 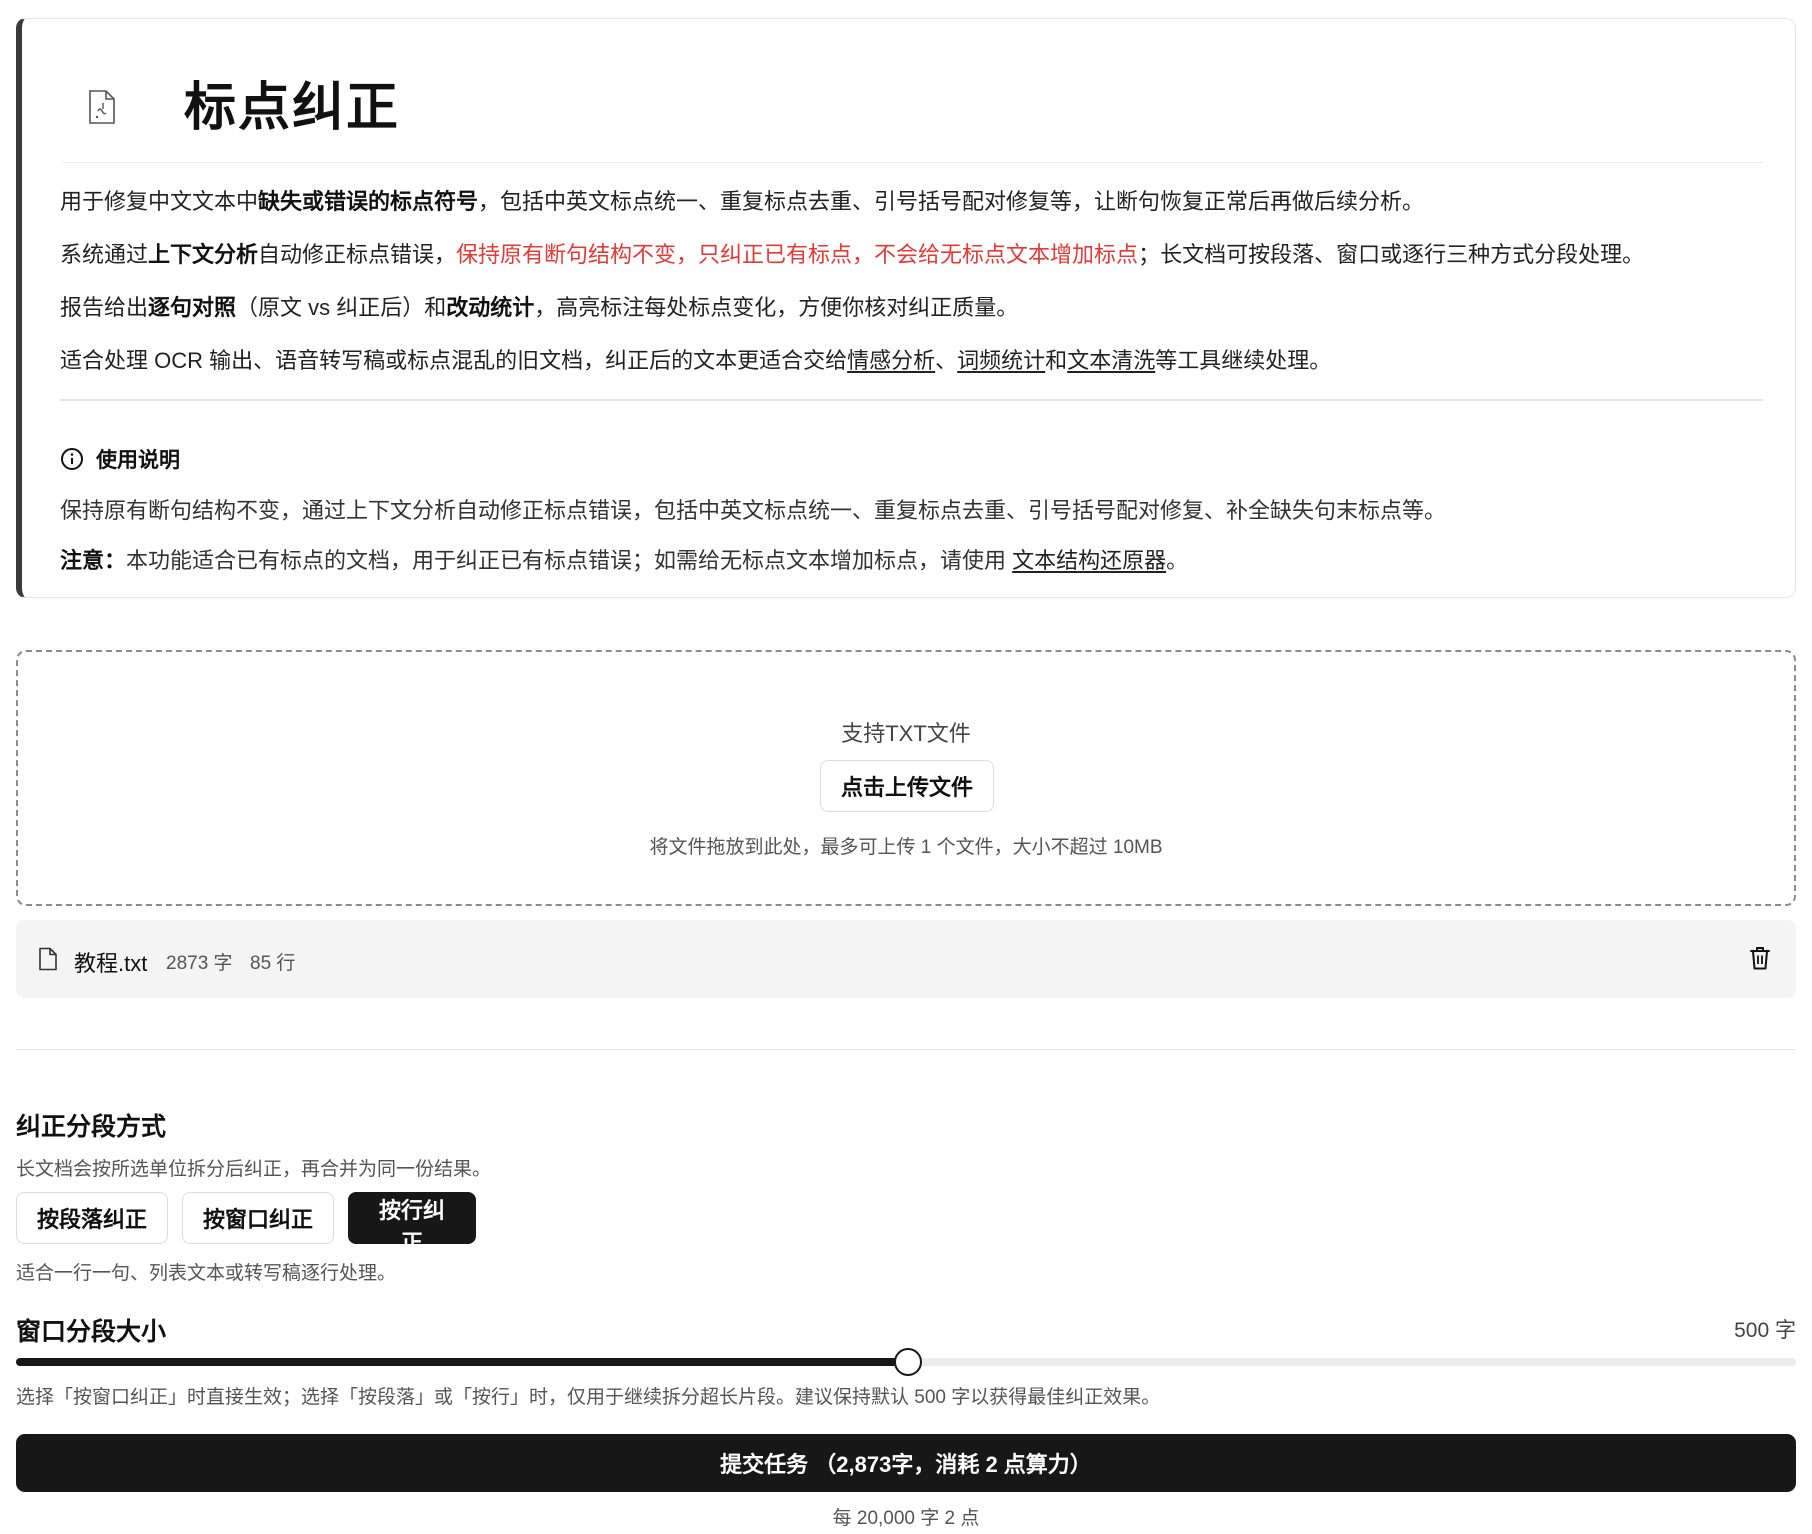 I want to click on segmentation-description: 长文档会按所选单位拆分后纠正，再合并为同一份结果。, so click(x=254, y=1169).